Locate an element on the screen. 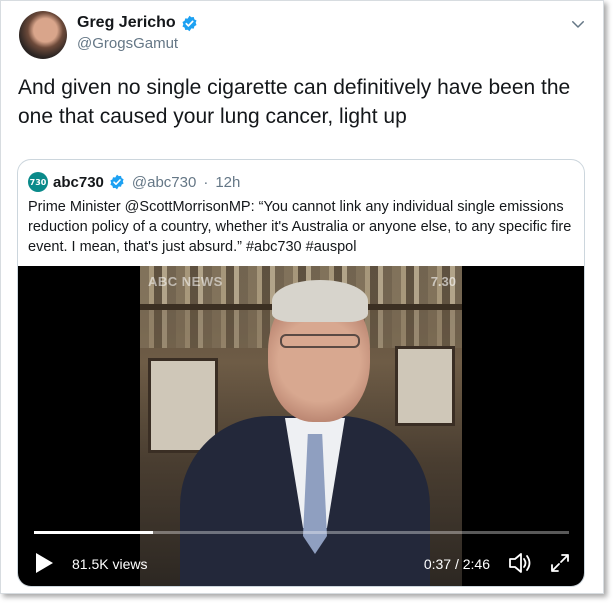 This screenshot has height=603, width=613. person-hair is located at coordinates (320, 301).